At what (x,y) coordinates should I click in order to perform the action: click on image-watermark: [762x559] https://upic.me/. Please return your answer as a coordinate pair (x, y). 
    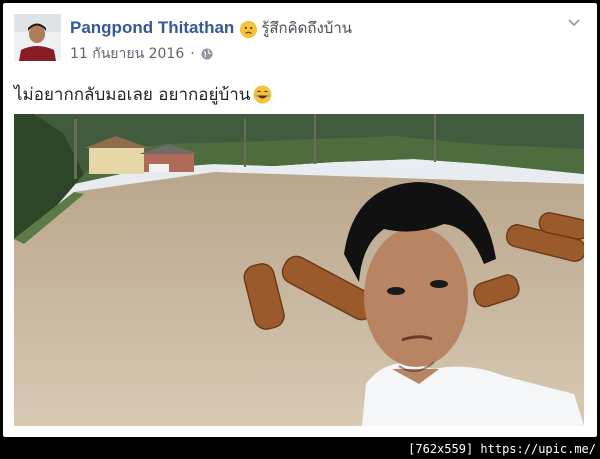
    Looking at the image, I should click on (502, 449).